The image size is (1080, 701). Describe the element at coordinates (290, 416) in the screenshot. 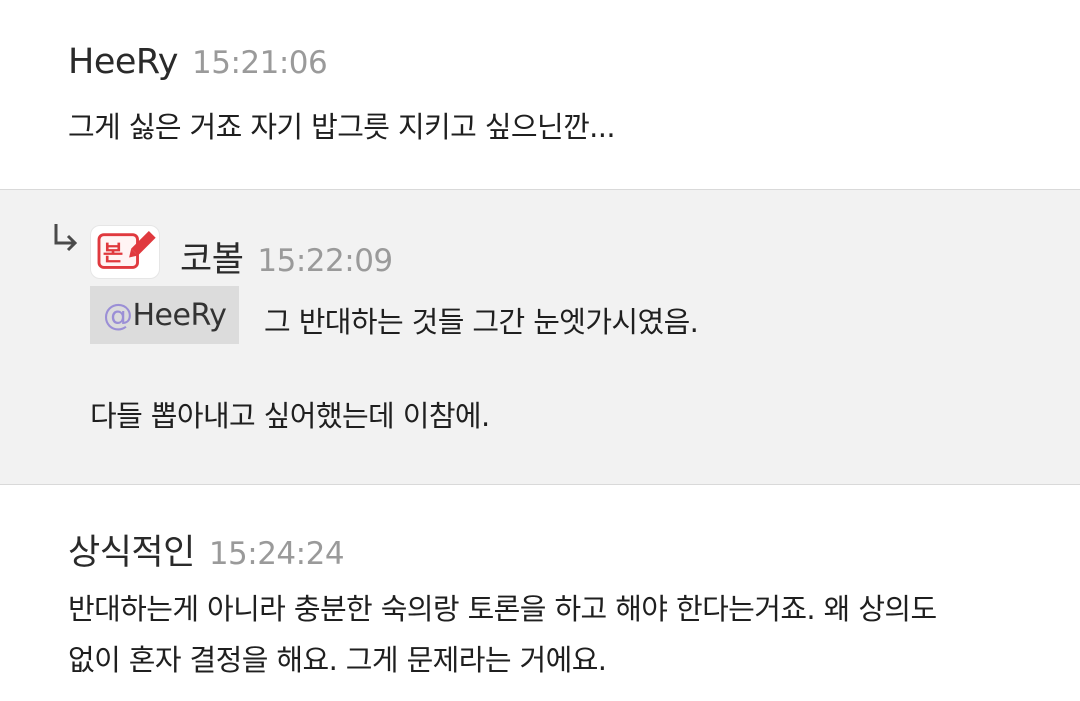

I see `message-text: 다들 뽑아내고 싶어했는데 이참에.` at that location.